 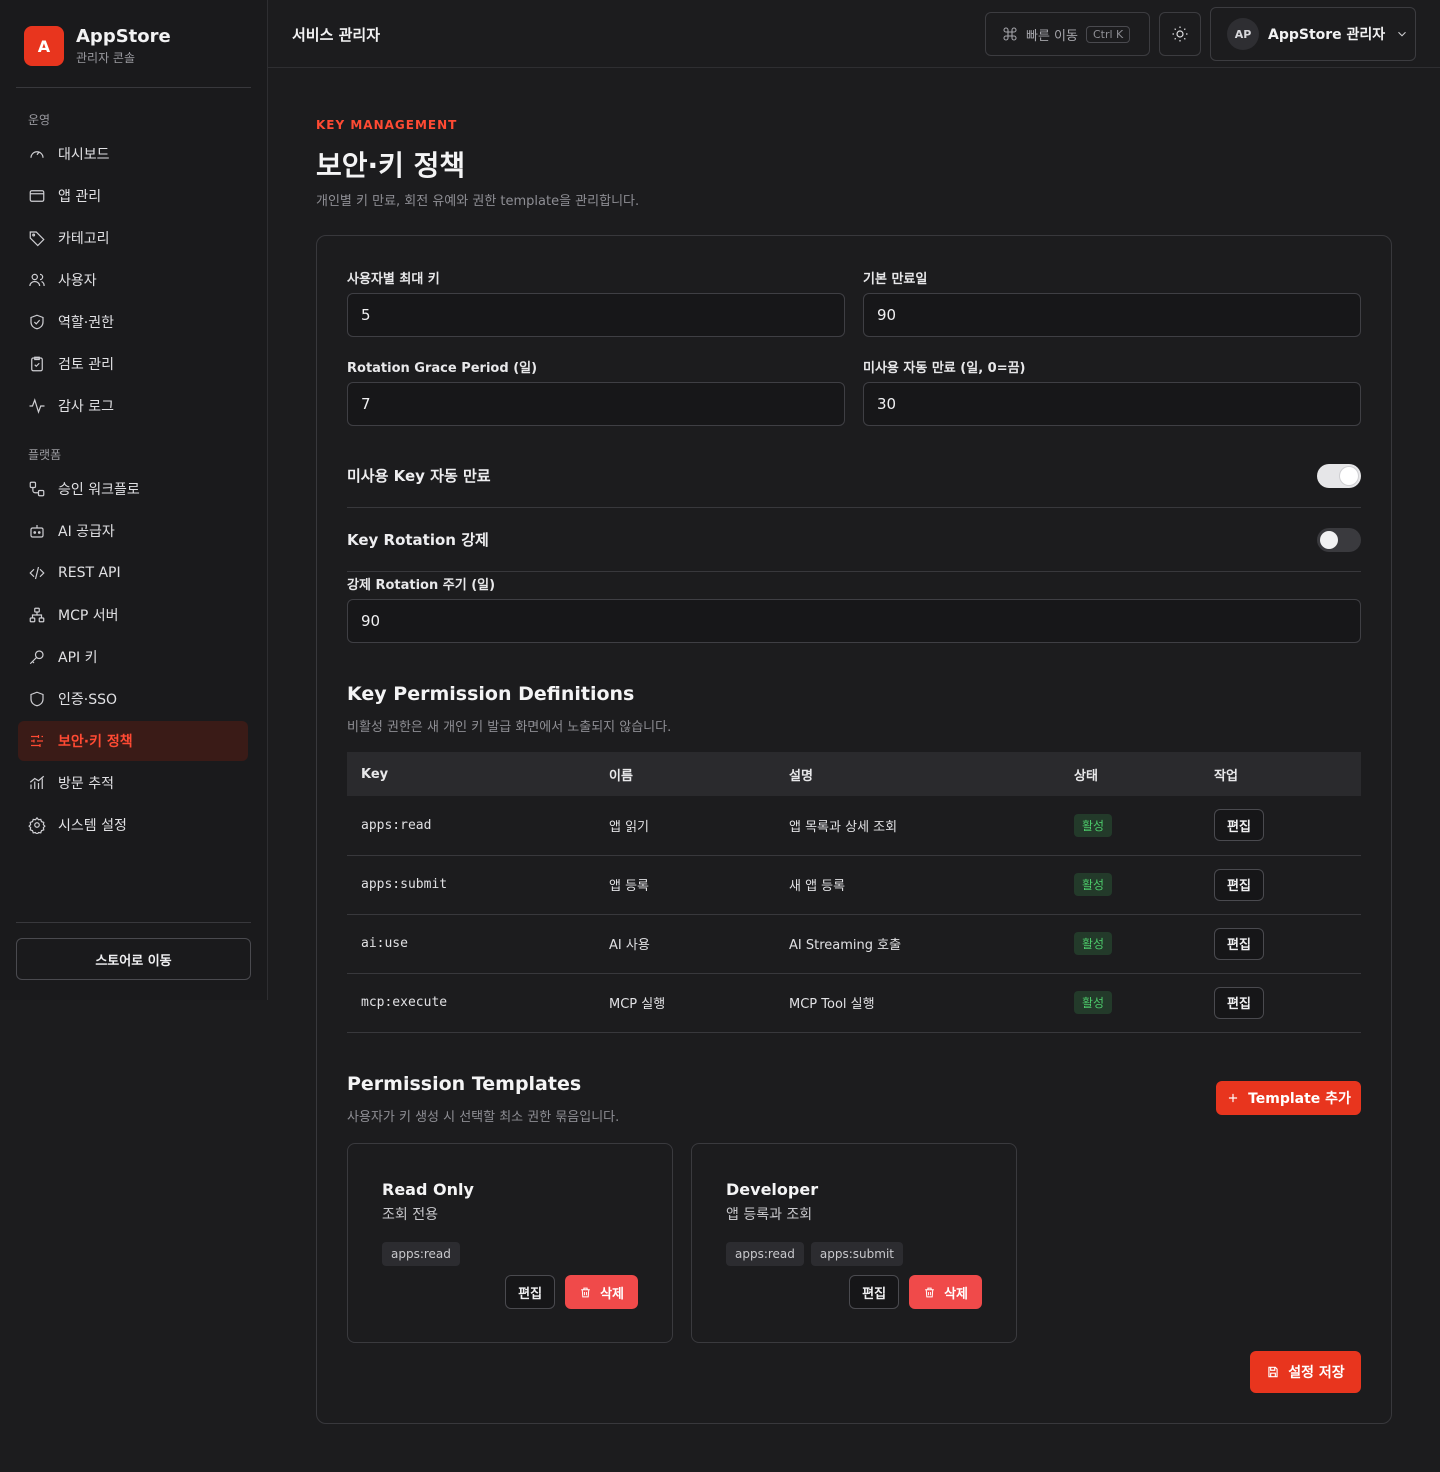 I want to click on column-actions: 작업, so click(x=1280, y=774).